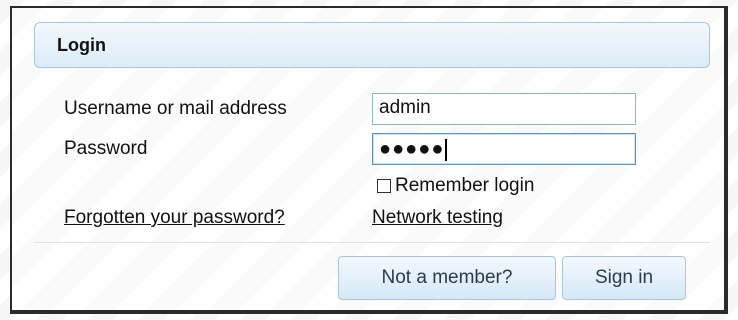 Image resolution: width=738 pixels, height=320 pixels. I want to click on text-caret, so click(446, 149).